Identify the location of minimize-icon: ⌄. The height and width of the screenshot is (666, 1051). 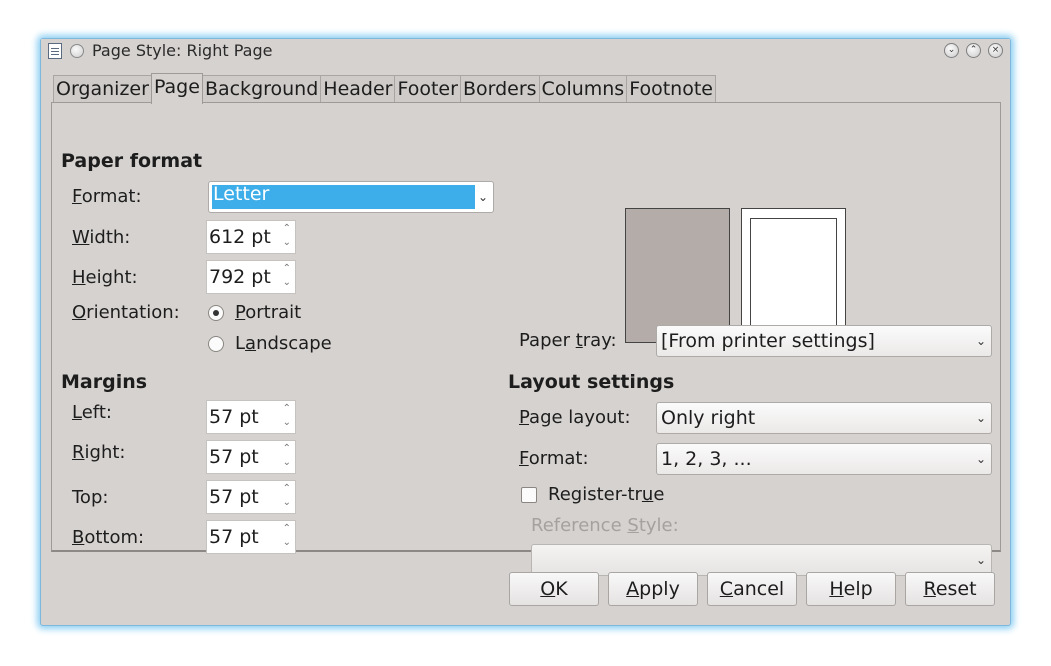
(951, 50).